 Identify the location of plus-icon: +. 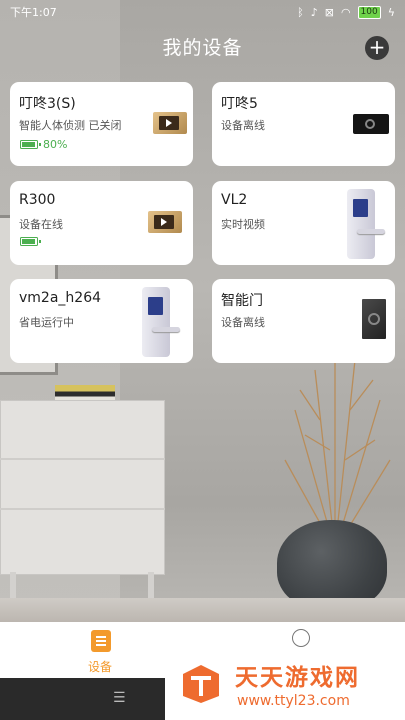
(377, 47).